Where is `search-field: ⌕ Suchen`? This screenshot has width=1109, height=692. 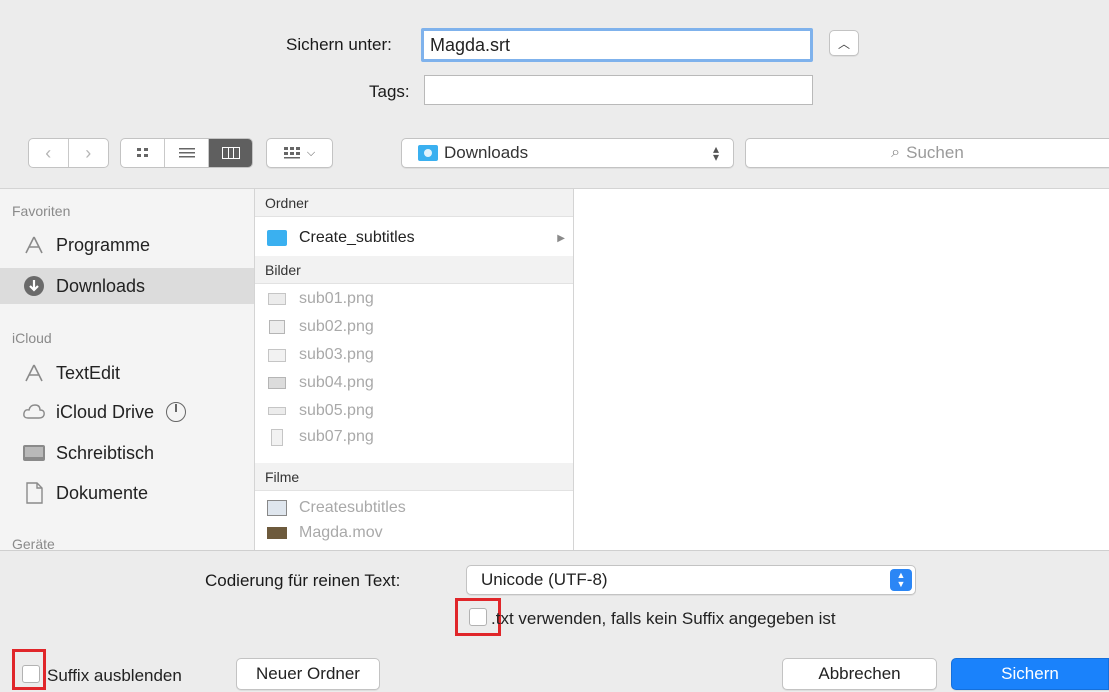 search-field: ⌕ Suchen is located at coordinates (927, 153).